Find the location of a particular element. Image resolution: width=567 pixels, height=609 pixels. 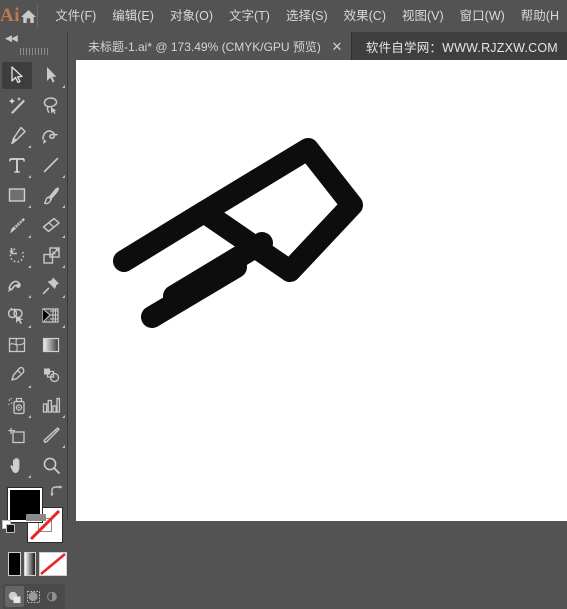

draw-mode-row is located at coordinates (34, 596).